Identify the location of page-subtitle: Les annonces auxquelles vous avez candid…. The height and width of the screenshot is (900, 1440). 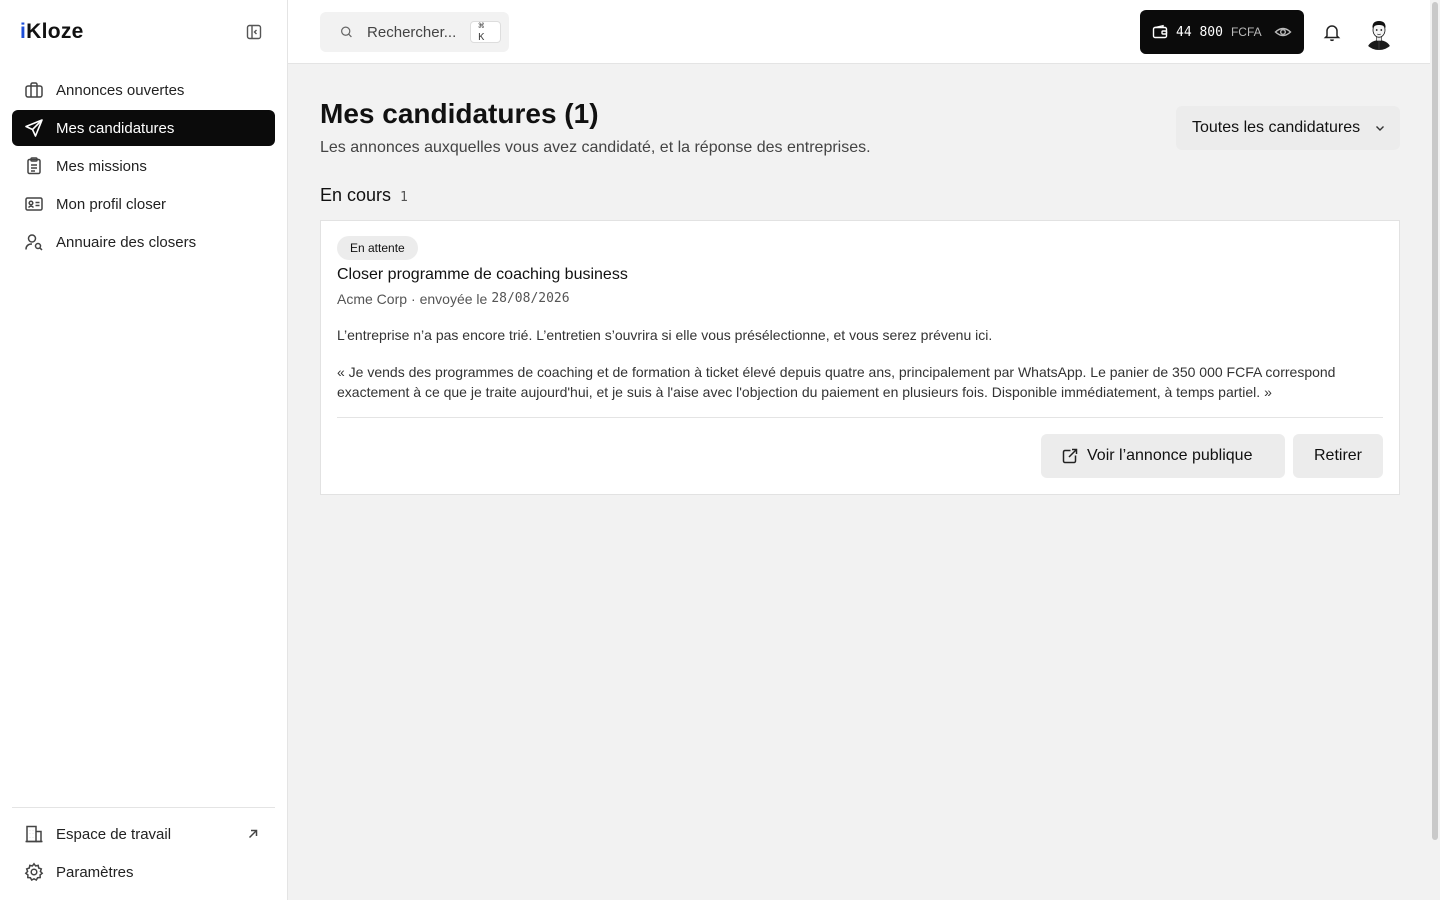
(595, 147).